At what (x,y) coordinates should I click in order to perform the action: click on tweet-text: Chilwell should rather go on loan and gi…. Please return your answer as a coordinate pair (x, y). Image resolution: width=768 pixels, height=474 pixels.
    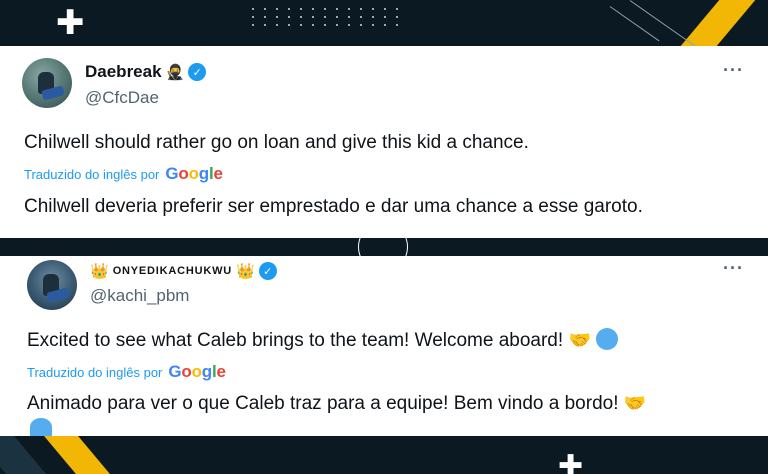
    Looking at the image, I should click on (276, 142).